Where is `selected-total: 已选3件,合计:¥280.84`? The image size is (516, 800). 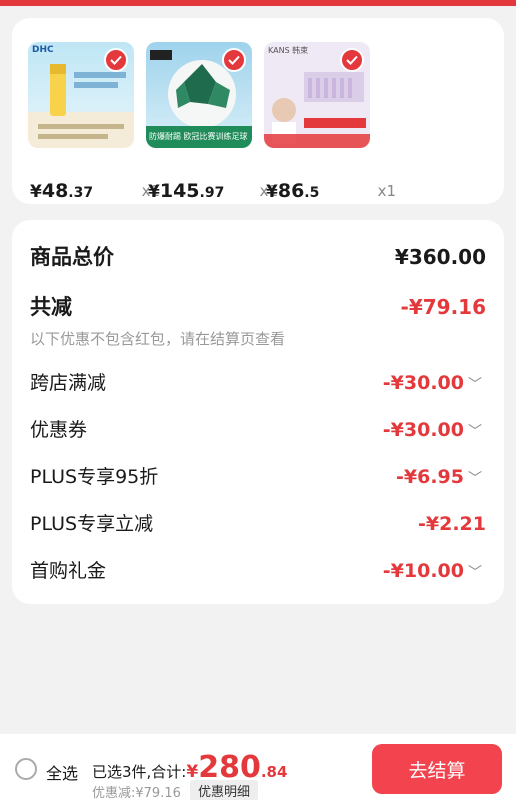 selected-total: 已选3件,合计:¥280.84 is located at coordinates (190, 767).